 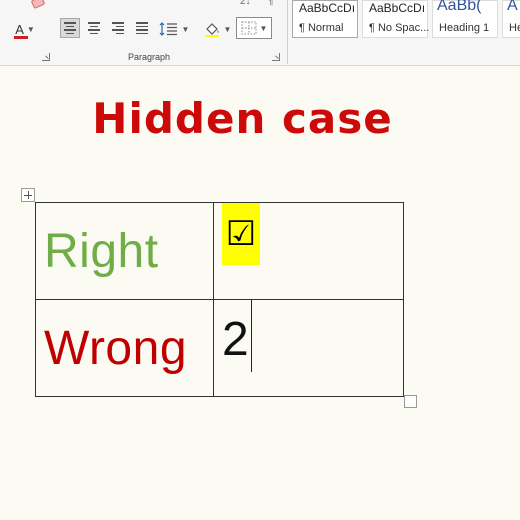 What do you see at coordinates (514, 28) in the screenshot?
I see `style-name: He` at bounding box center [514, 28].